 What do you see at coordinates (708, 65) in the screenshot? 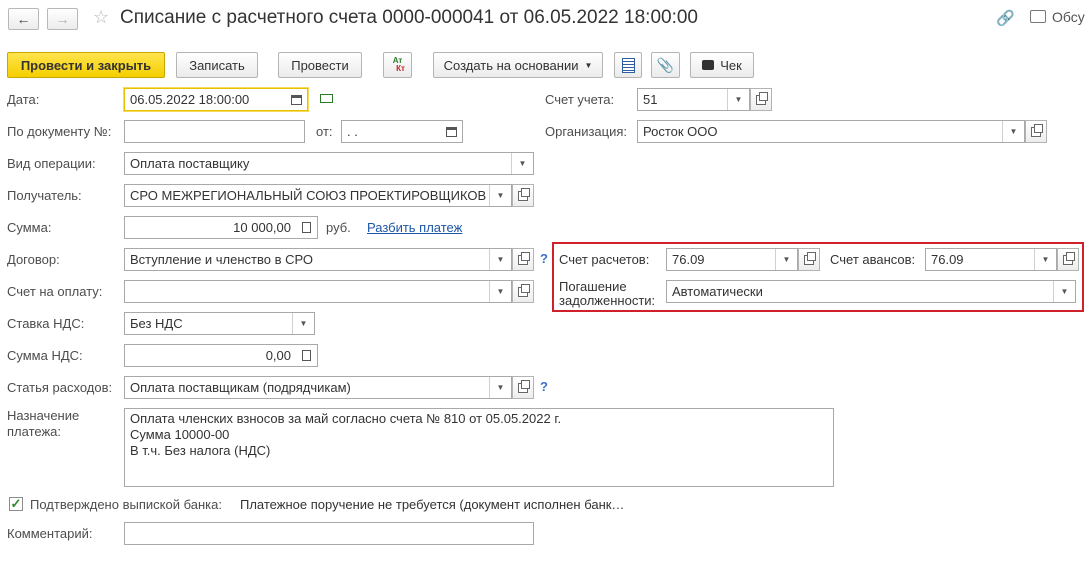
I see `cash-register-icon` at bounding box center [708, 65].